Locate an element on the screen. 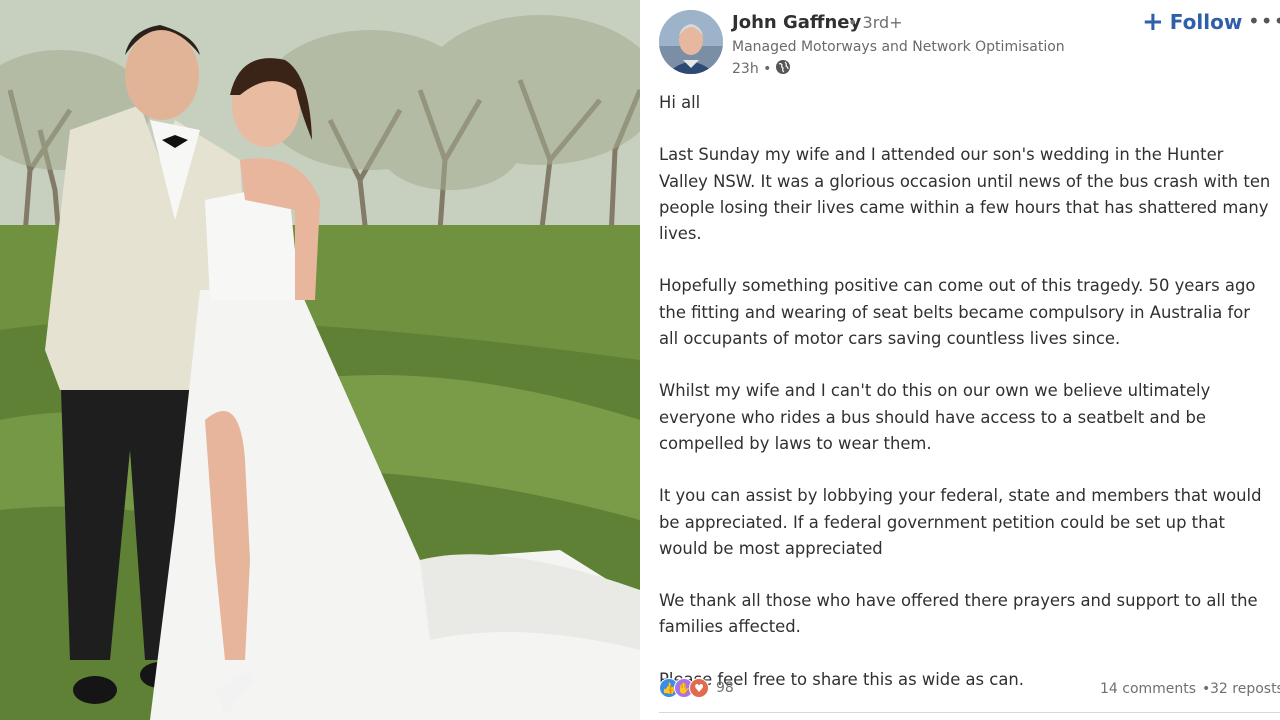 The height and width of the screenshot is (720, 1280). divider is located at coordinates (969, 712).